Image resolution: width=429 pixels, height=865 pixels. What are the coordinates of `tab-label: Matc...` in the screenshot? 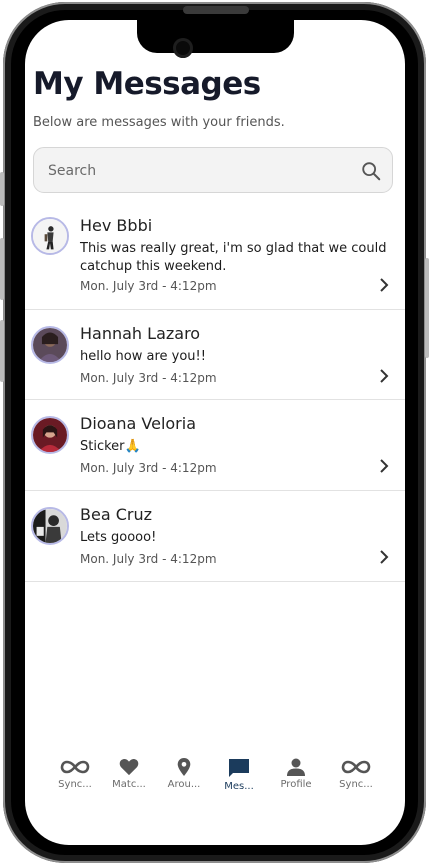 It's located at (129, 784).